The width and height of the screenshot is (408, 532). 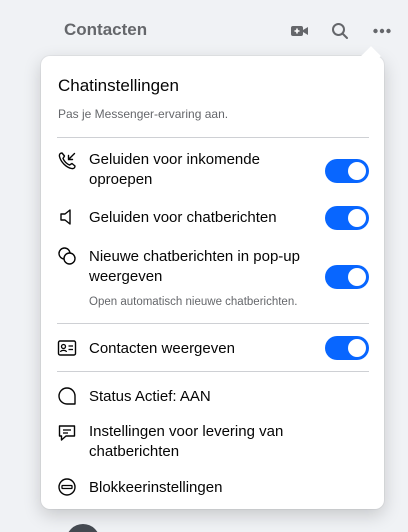 I want to click on setting-chat-message-sounds: Geluiden voor chatberichten, so click(x=212, y=217).